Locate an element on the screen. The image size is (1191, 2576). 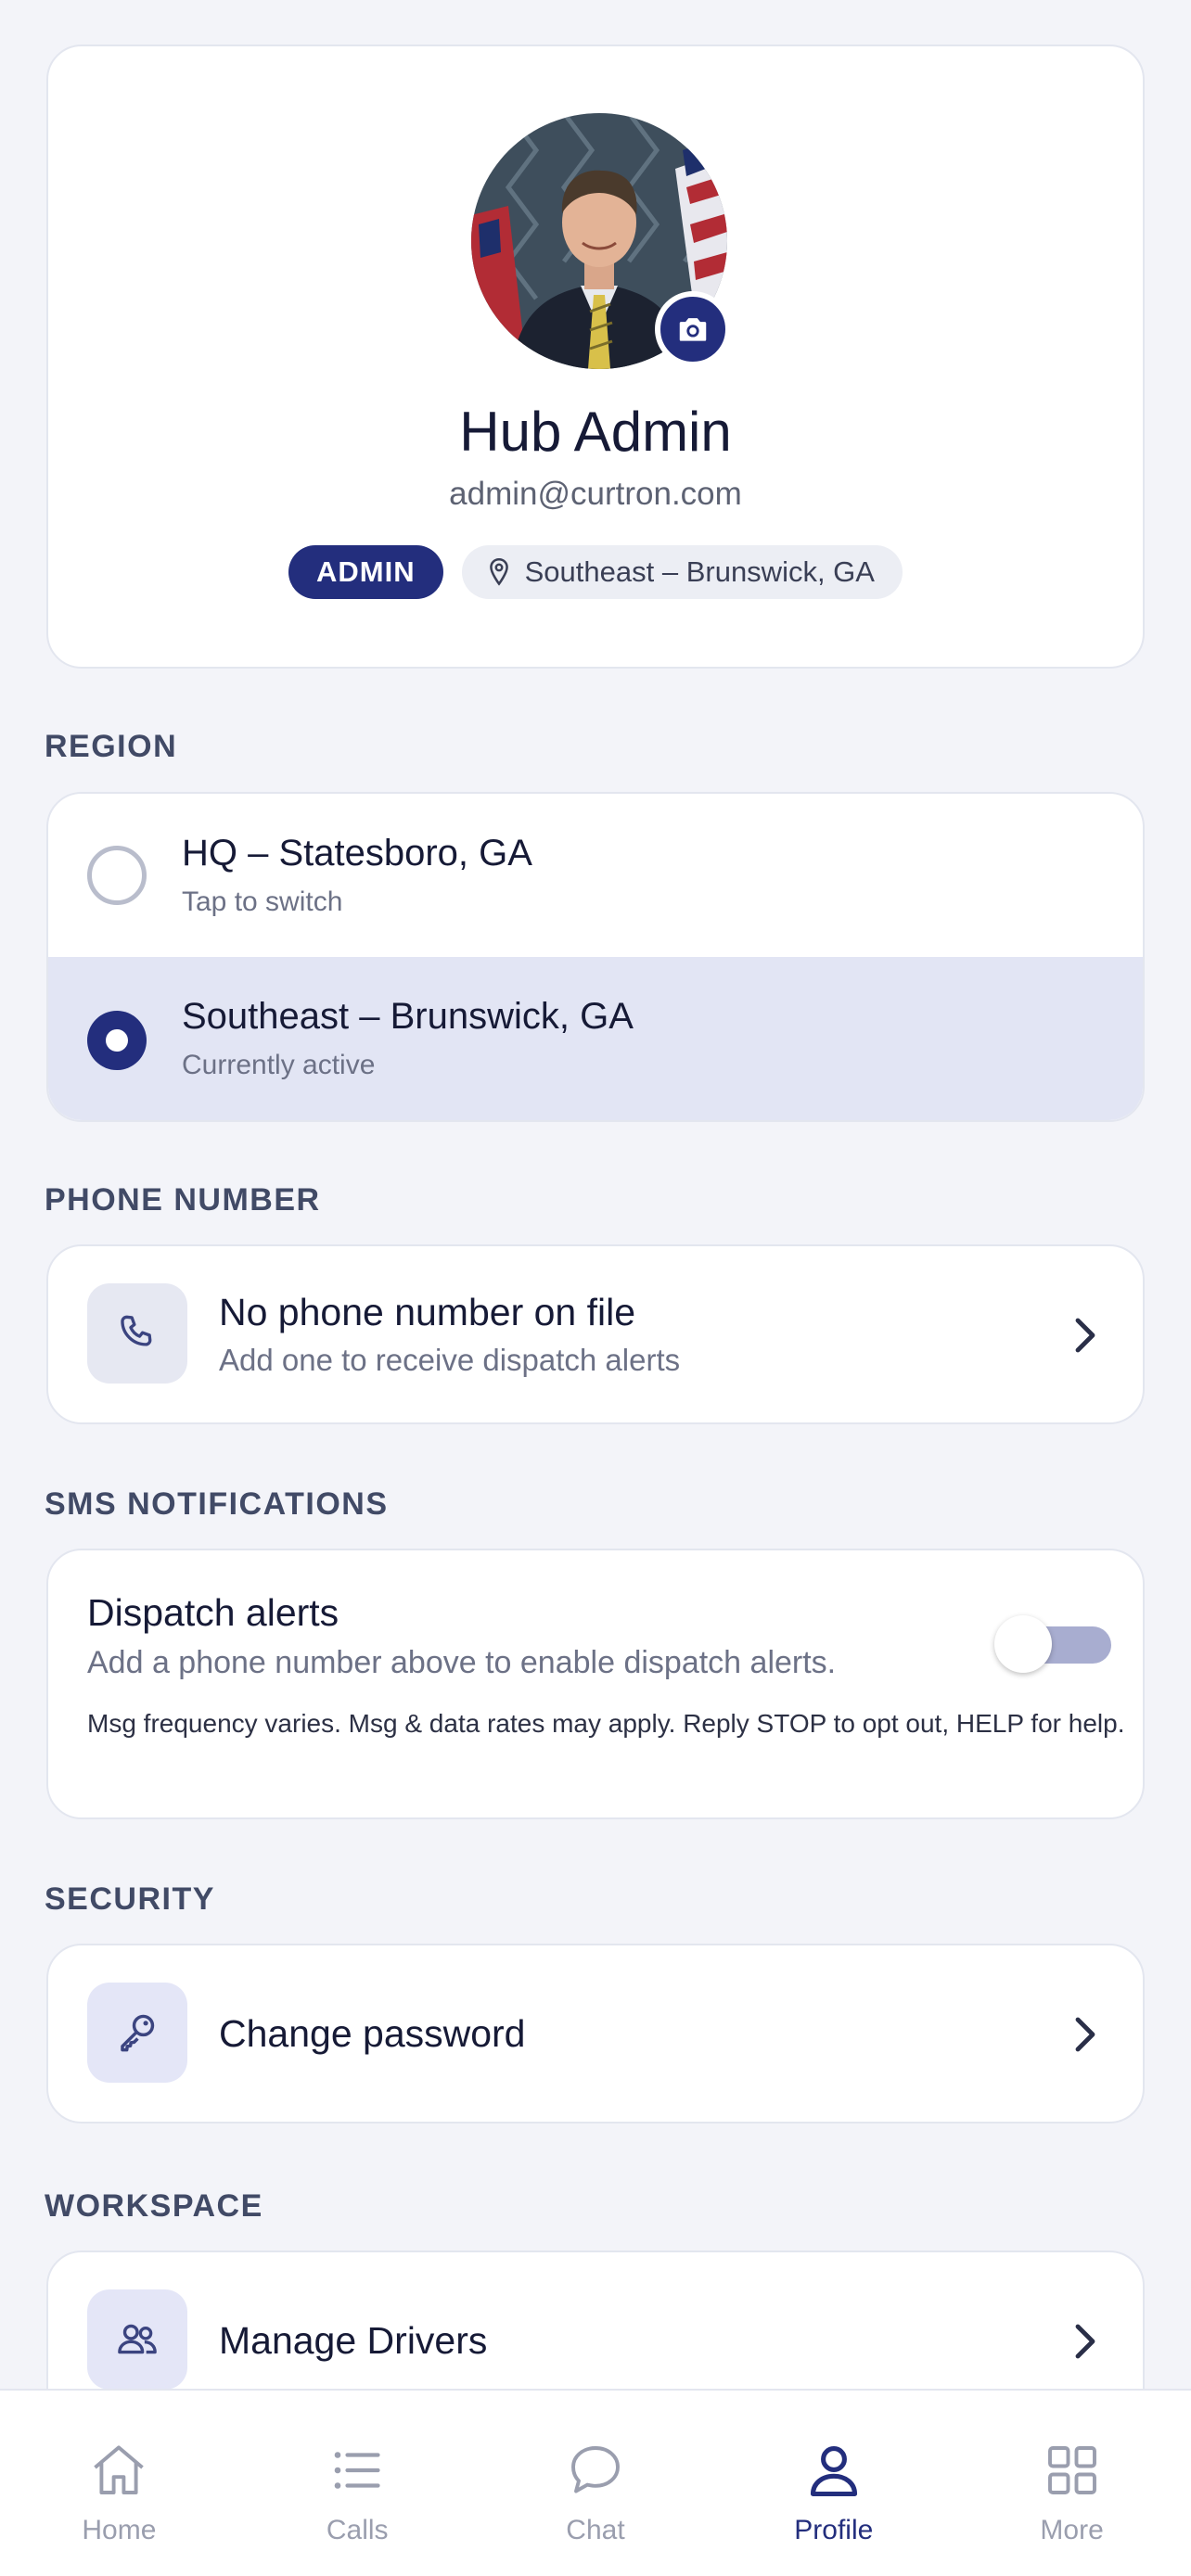
key-icon is located at coordinates (138, 2033).